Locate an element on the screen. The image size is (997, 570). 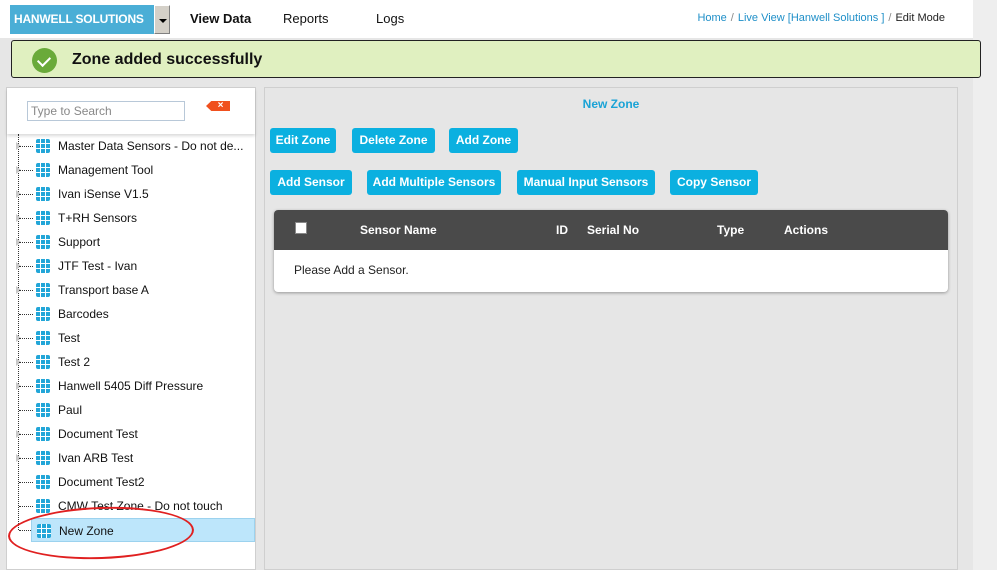
tree-item: Hanwell 5405 Diff Pressure is located at coordinates (131, 386).